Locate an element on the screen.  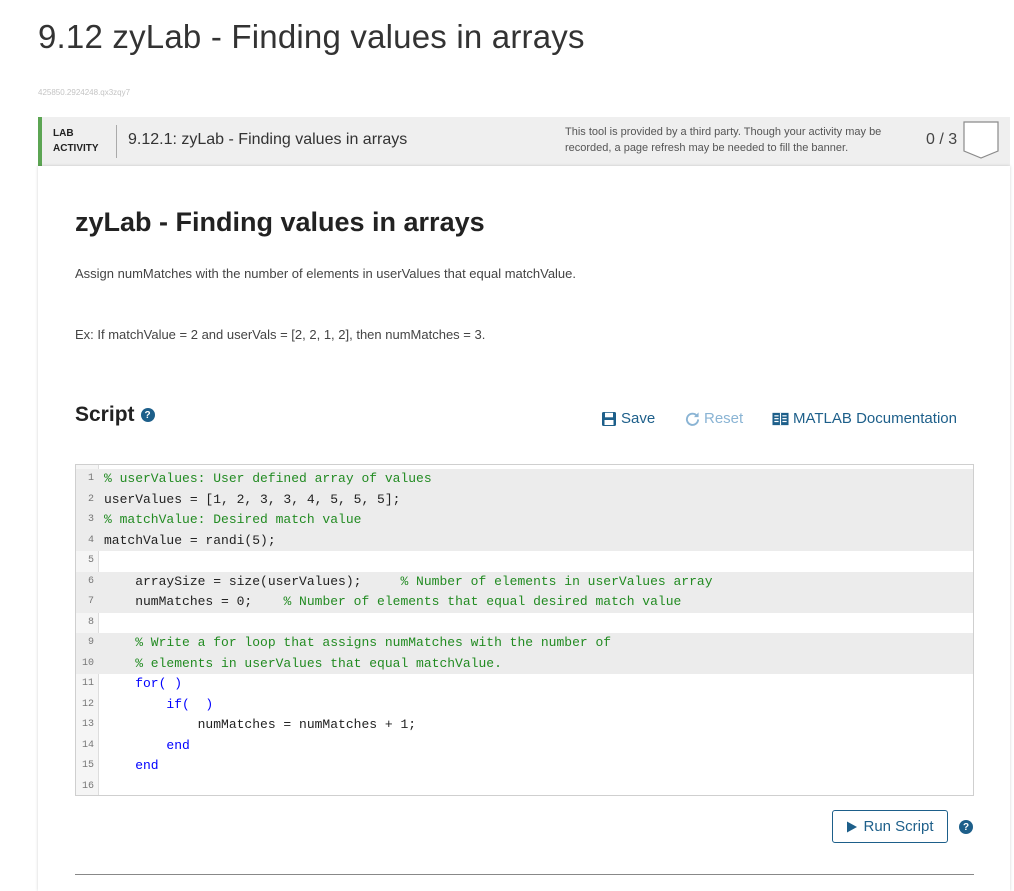
line-number: 9 is located at coordinates (90, 642).